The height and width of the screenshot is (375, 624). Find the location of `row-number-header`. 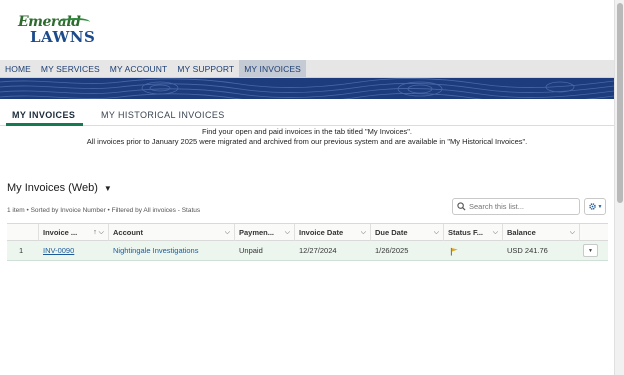

row-number-header is located at coordinates (23, 232).